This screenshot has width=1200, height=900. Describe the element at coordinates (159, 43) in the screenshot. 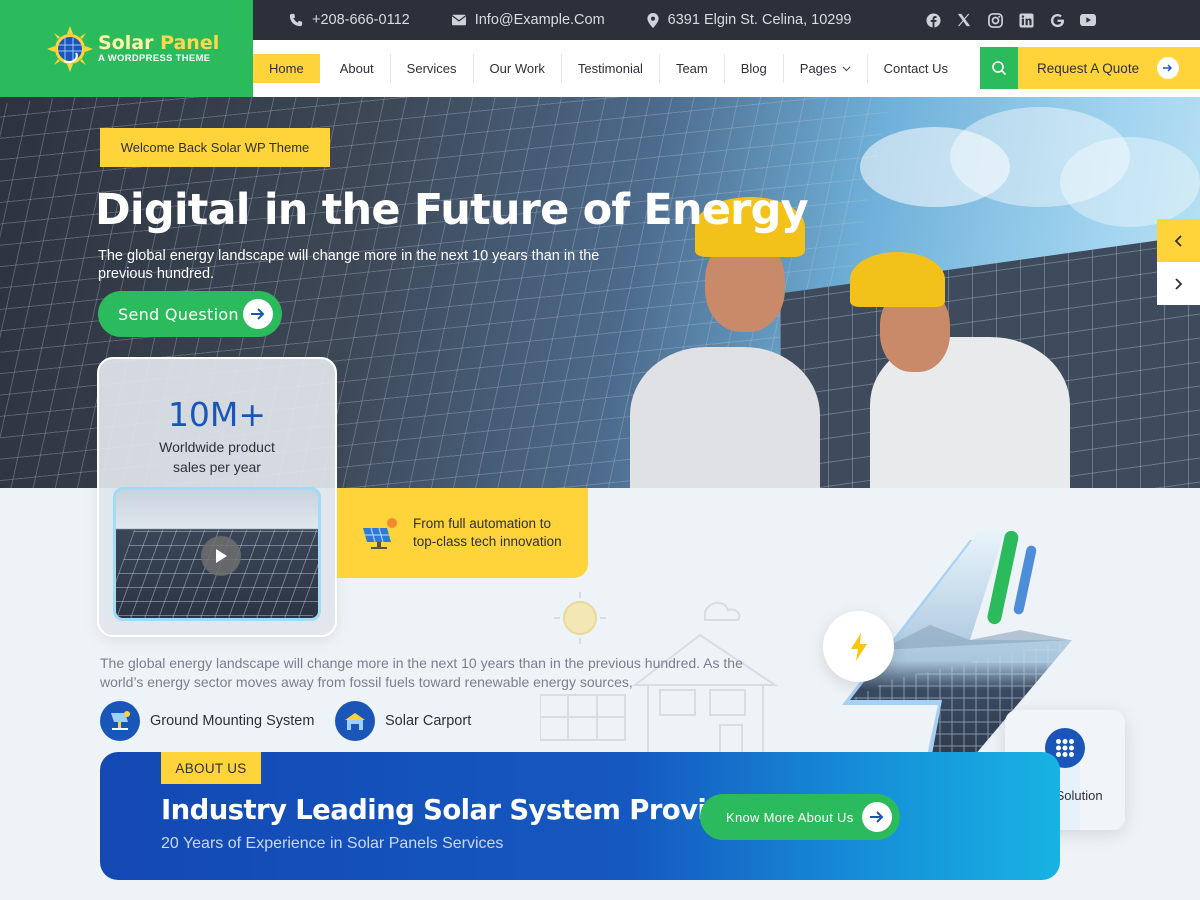

I see `brand-name: Solar Panel` at that location.